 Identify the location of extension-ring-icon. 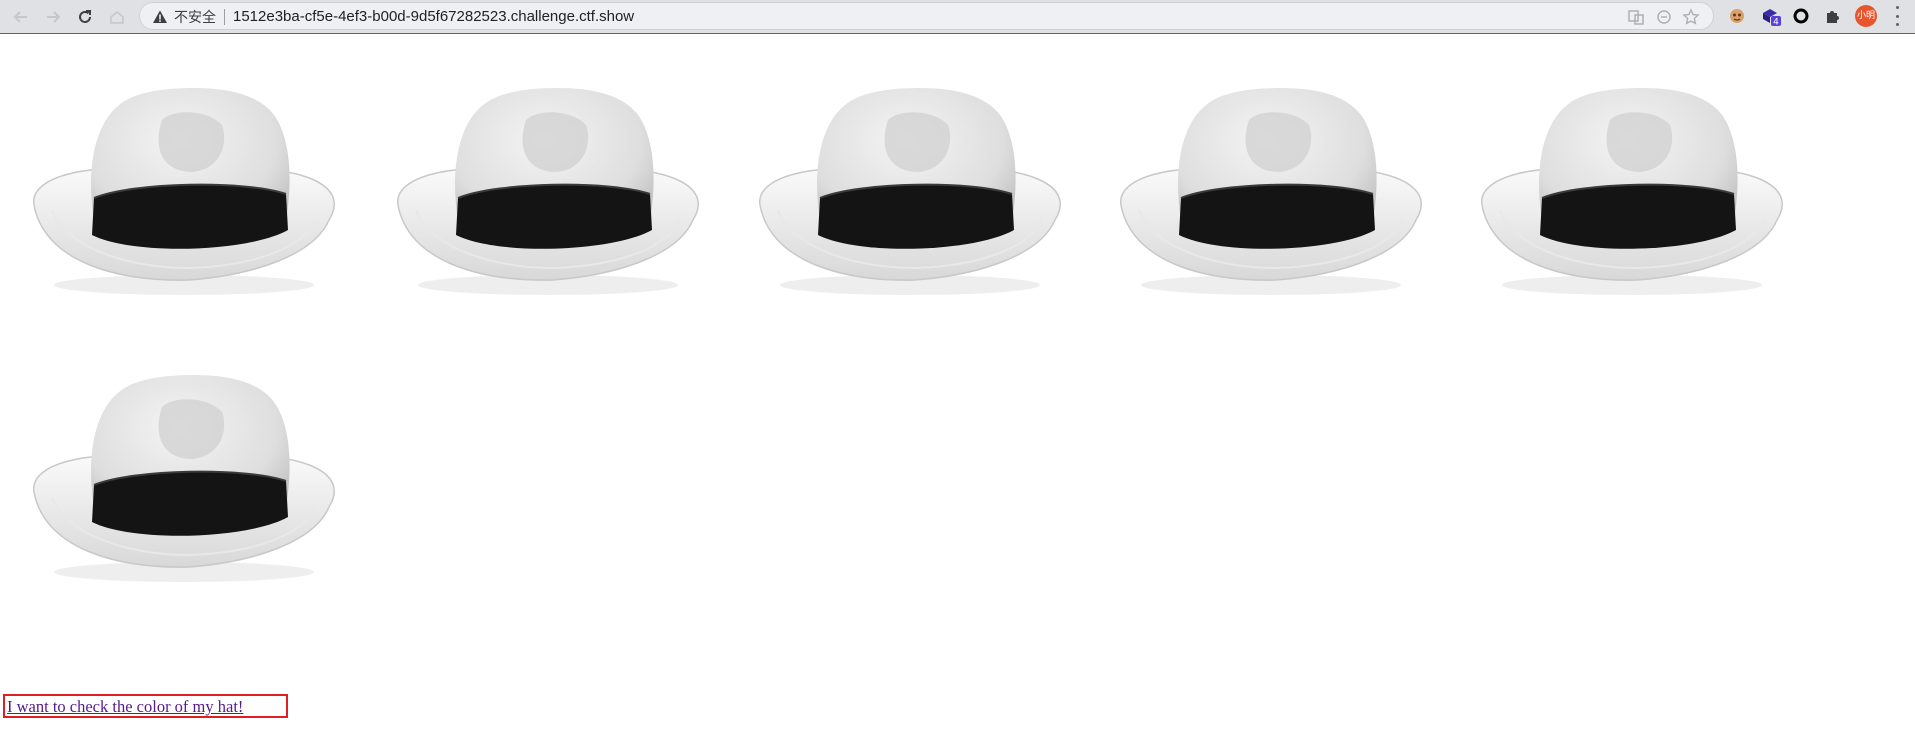
(1801, 16).